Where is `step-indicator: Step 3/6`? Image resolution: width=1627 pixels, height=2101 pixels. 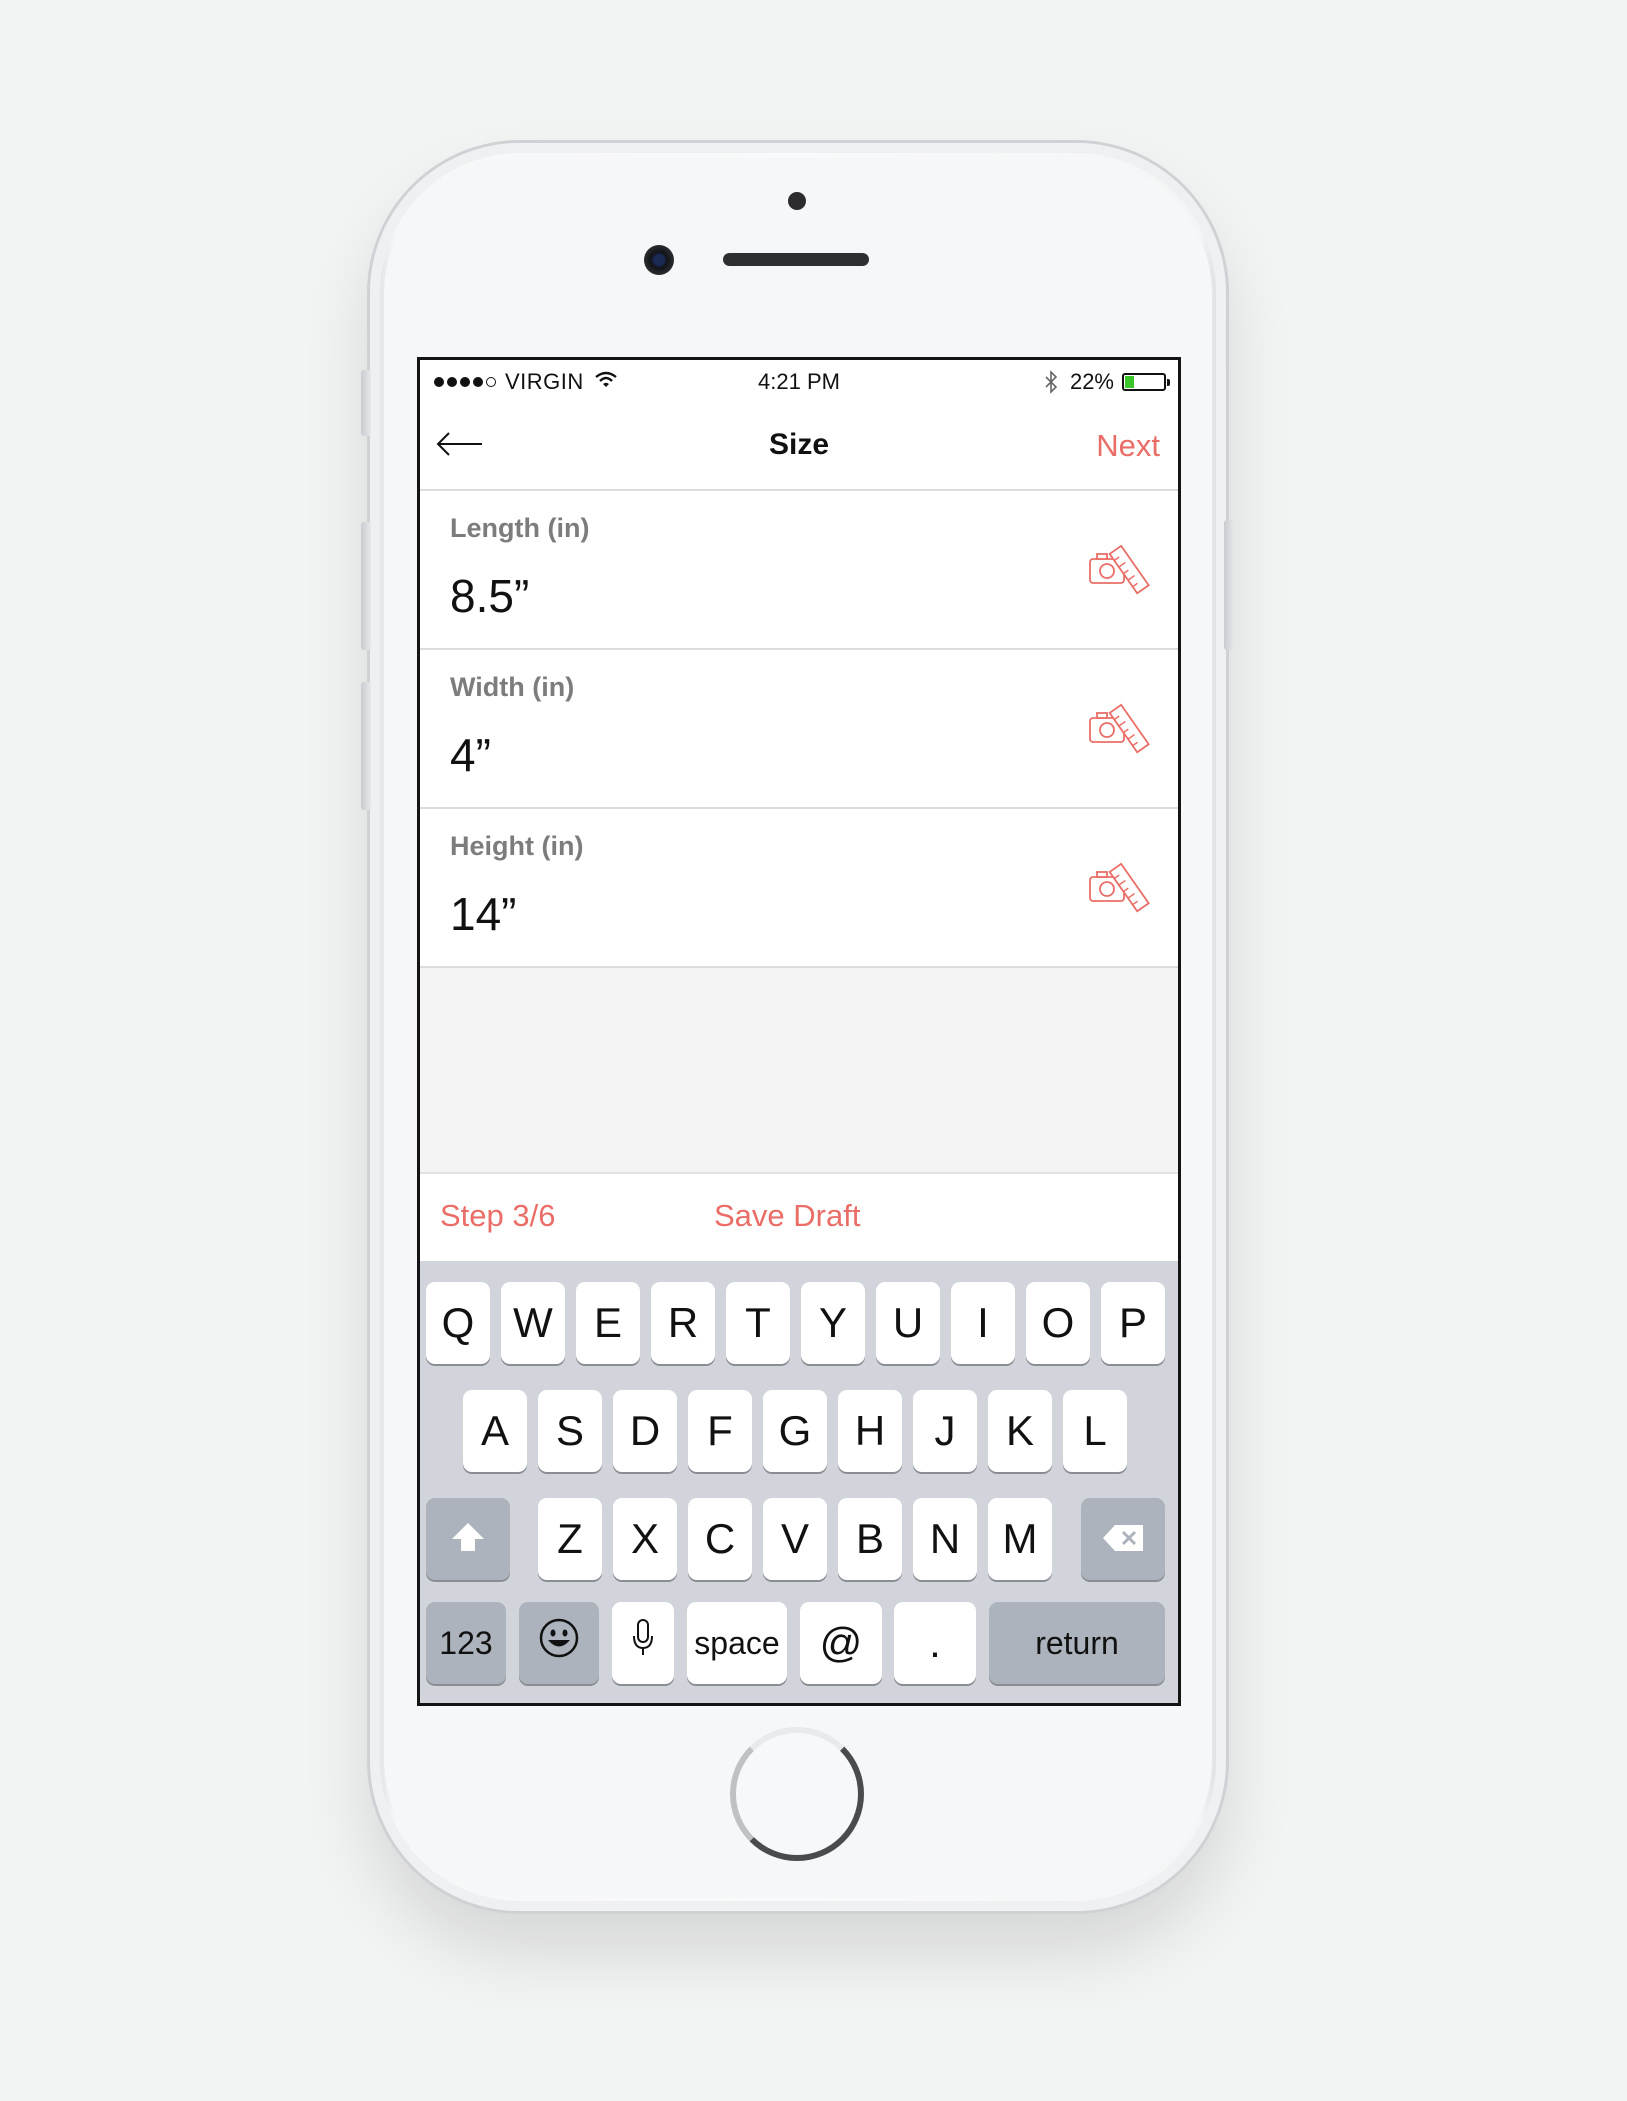 step-indicator: Step 3/6 is located at coordinates (498, 1215).